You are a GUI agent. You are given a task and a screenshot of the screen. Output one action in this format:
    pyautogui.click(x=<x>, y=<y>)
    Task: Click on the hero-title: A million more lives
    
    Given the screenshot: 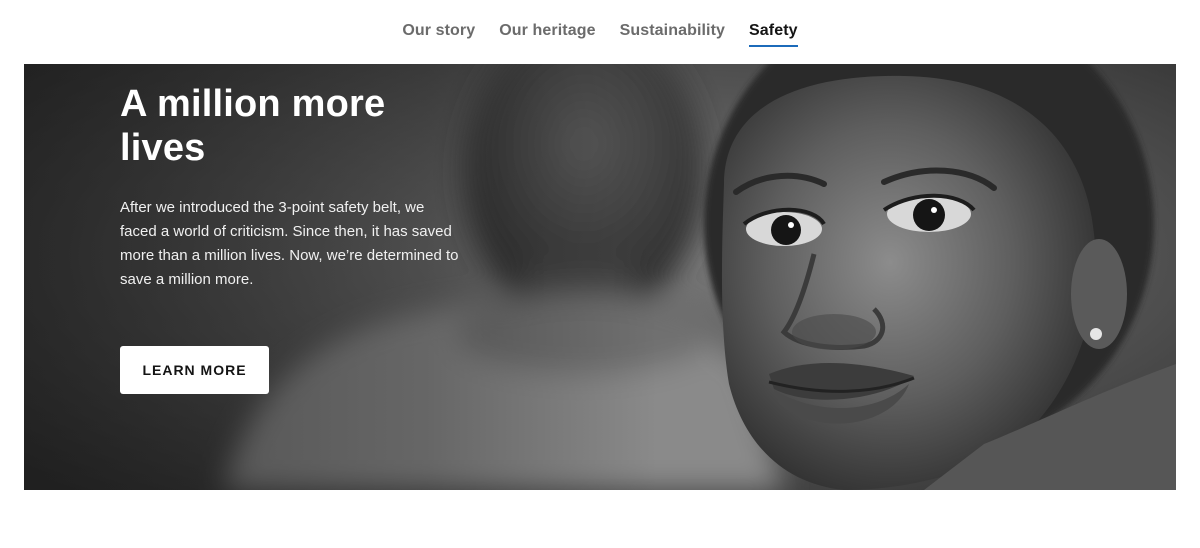 What is the action you would take?
    pyautogui.click(x=253, y=126)
    